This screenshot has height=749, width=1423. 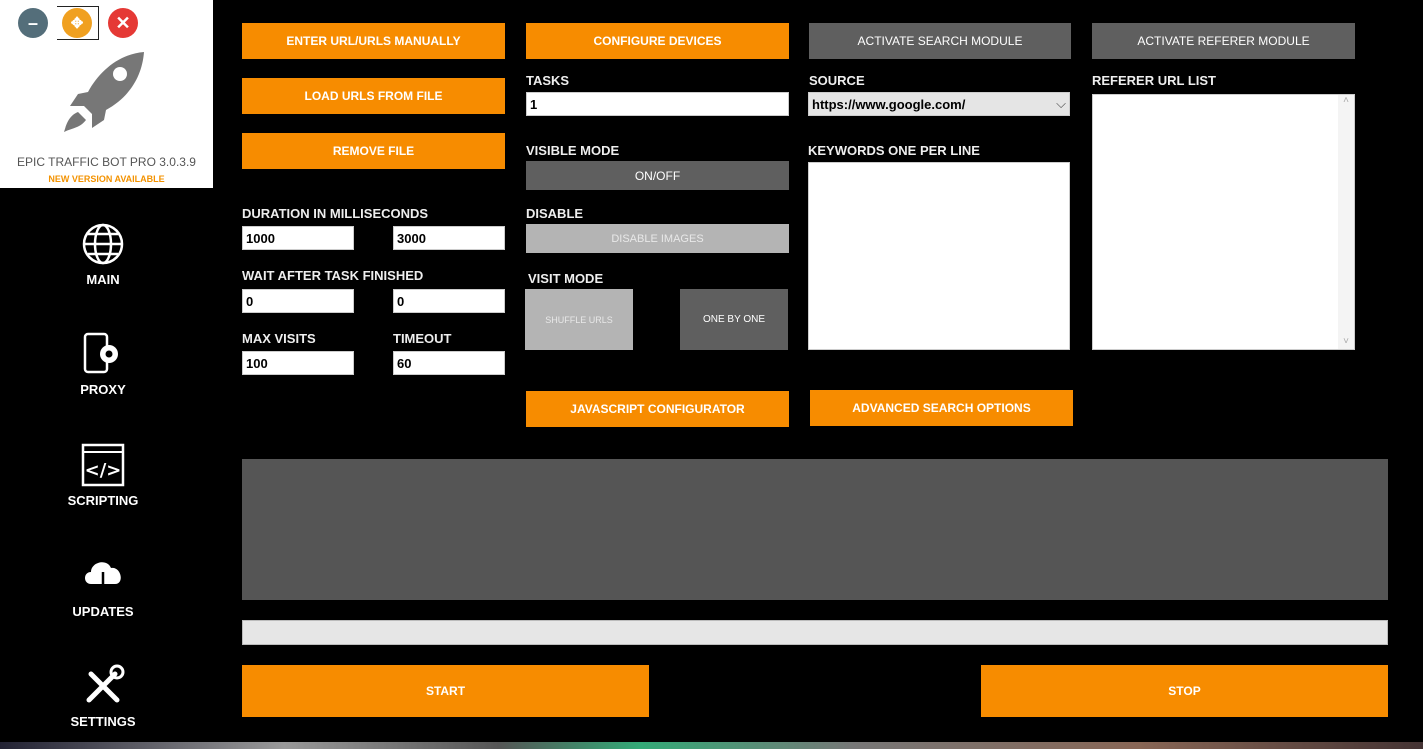 What do you see at coordinates (1184, 691) in the screenshot?
I see `stop-button: STOP` at bounding box center [1184, 691].